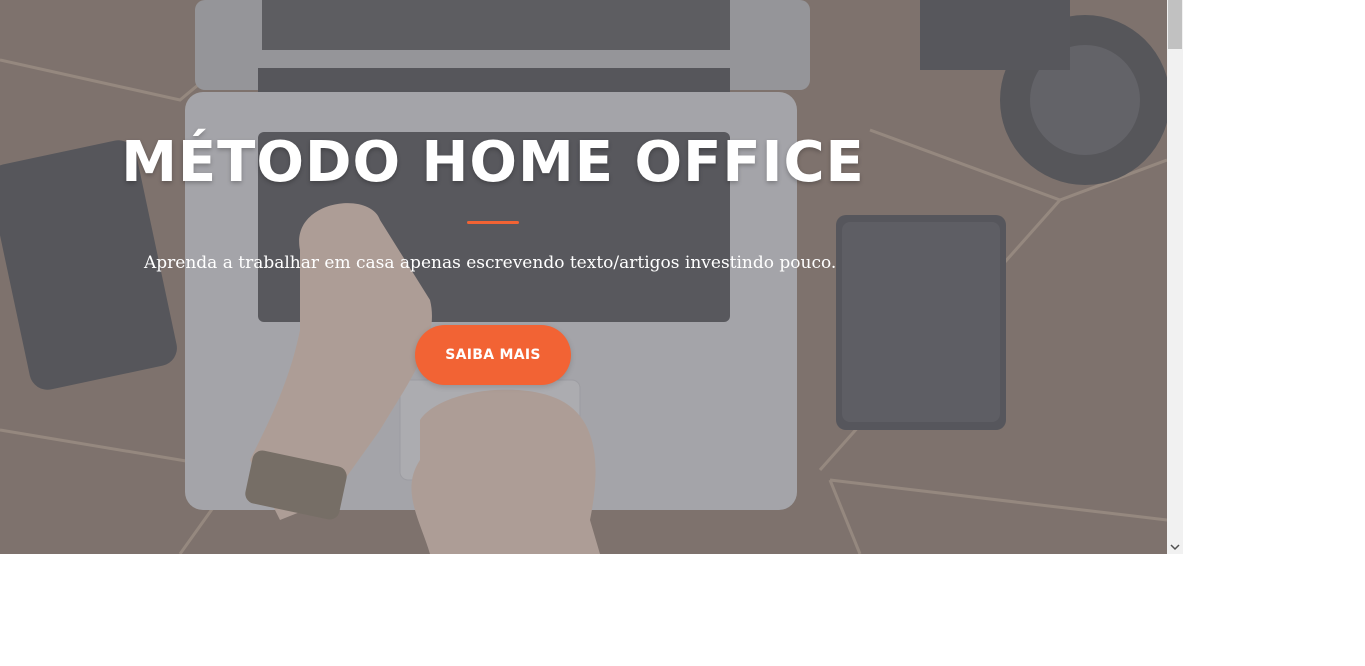 The image size is (1365, 666). I want to click on scrollbar-thumb, so click(1175, 24).